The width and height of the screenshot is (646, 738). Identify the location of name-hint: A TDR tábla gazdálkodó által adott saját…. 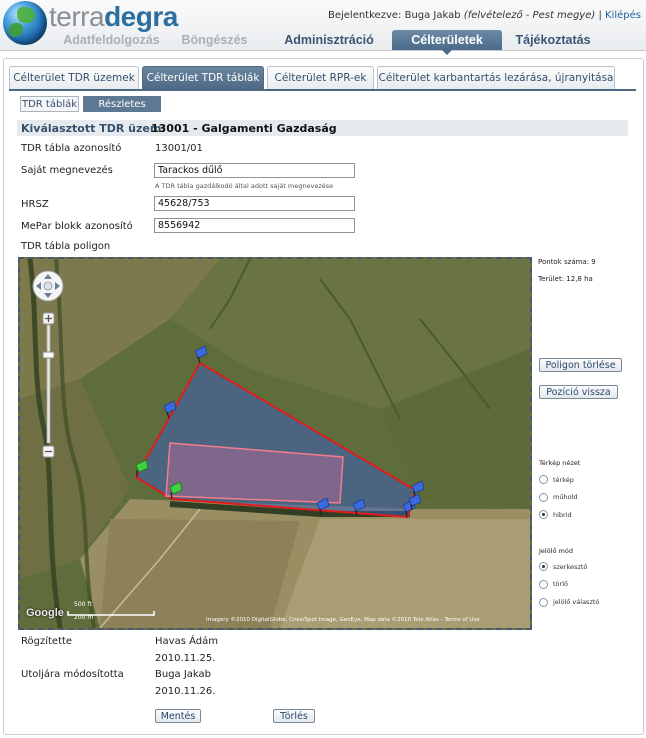
(244, 186).